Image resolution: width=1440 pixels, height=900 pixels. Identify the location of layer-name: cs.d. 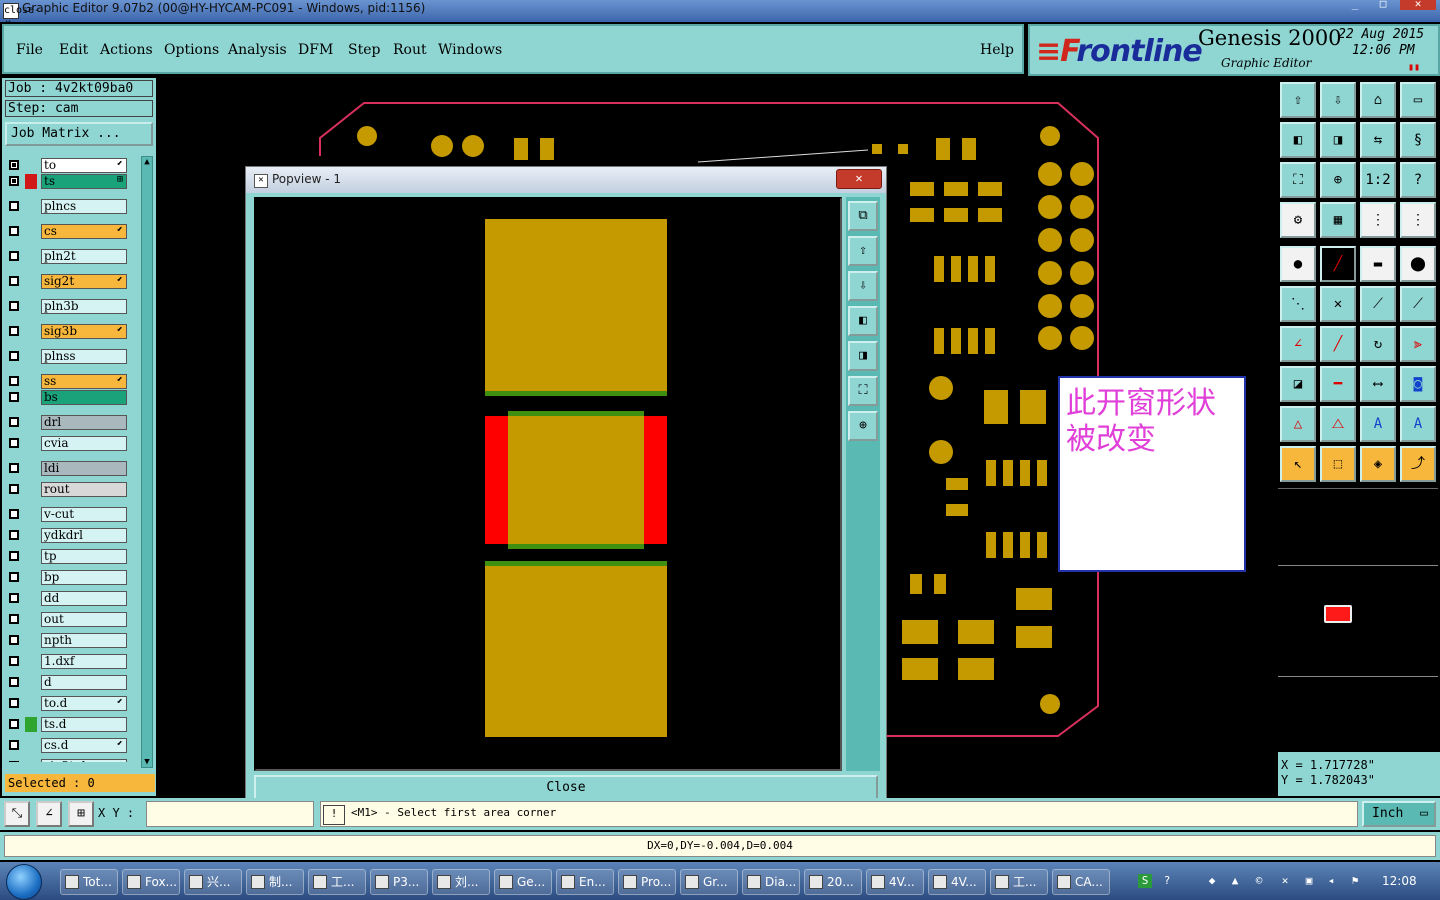
(84, 745).